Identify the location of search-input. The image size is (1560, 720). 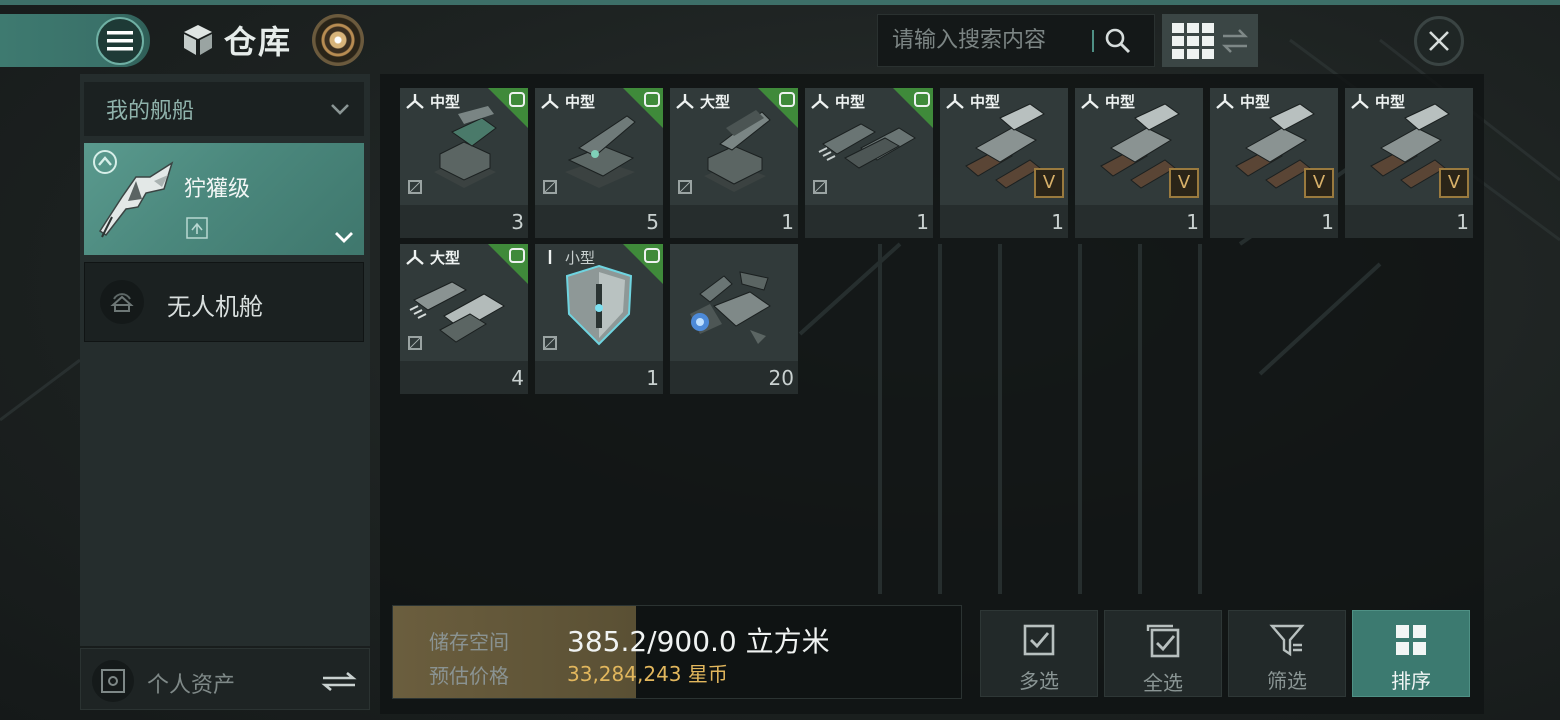
(990, 40).